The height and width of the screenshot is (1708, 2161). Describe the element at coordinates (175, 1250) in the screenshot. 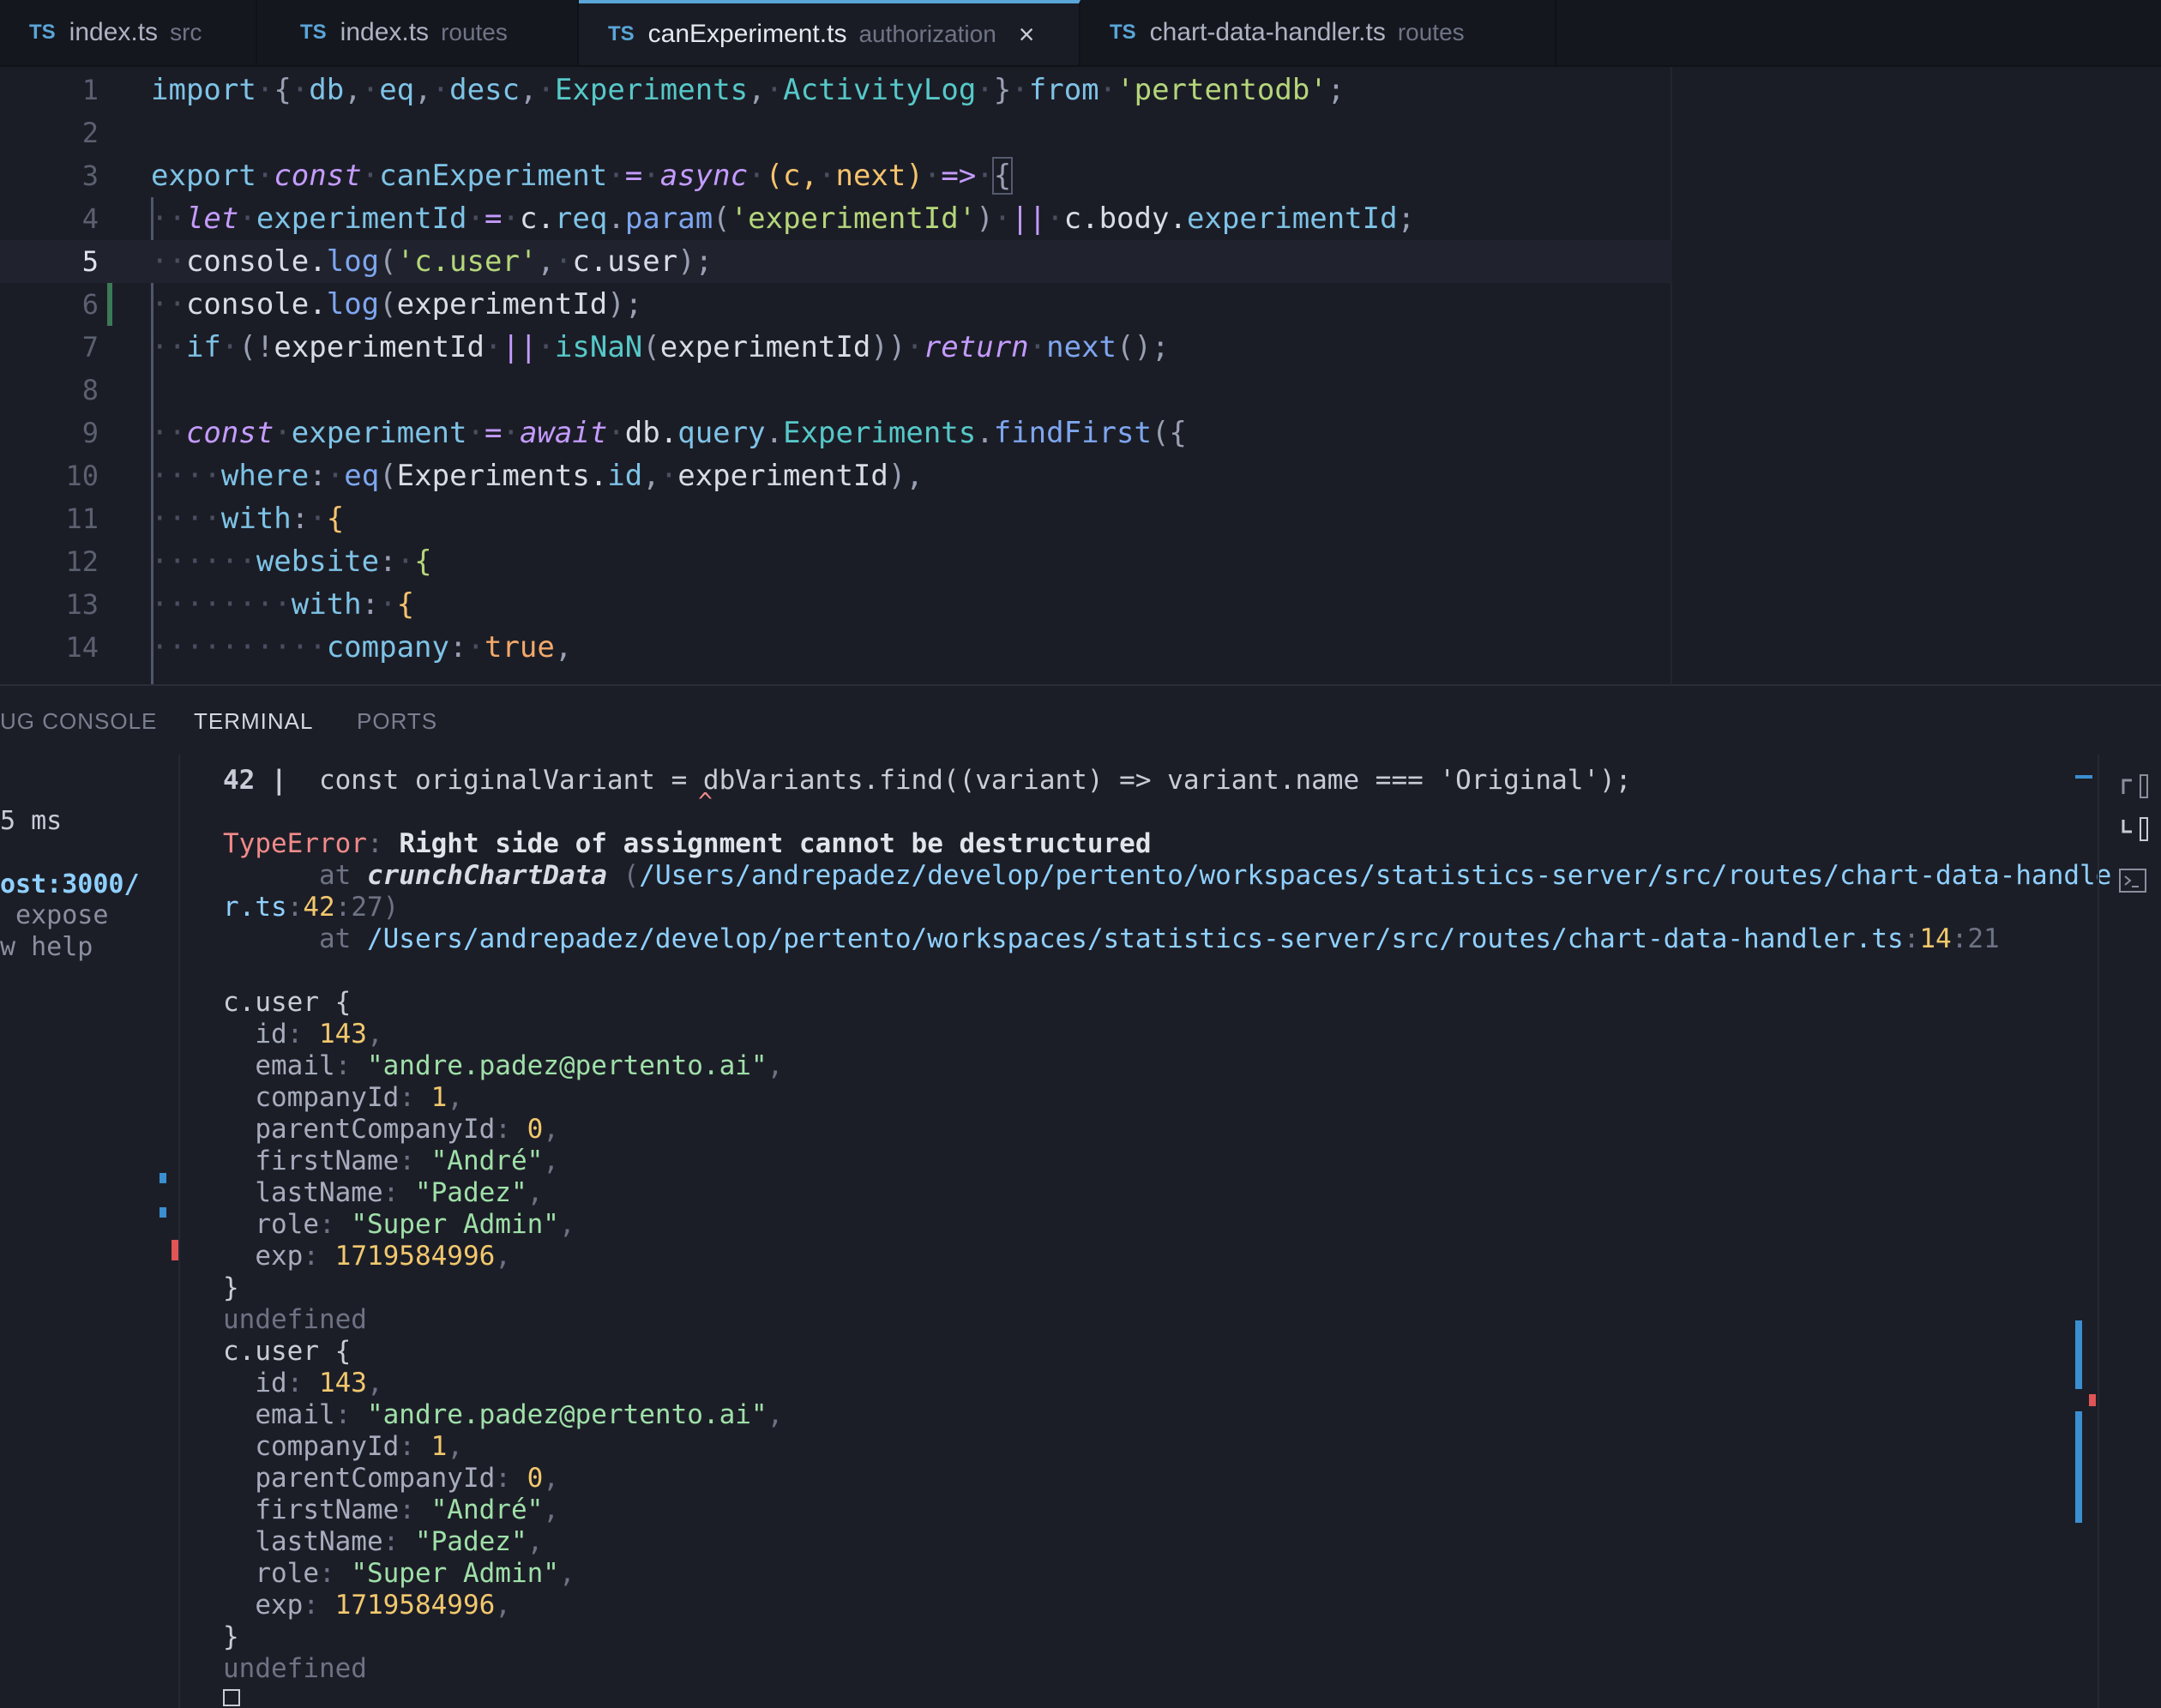

I see `error-marker` at that location.